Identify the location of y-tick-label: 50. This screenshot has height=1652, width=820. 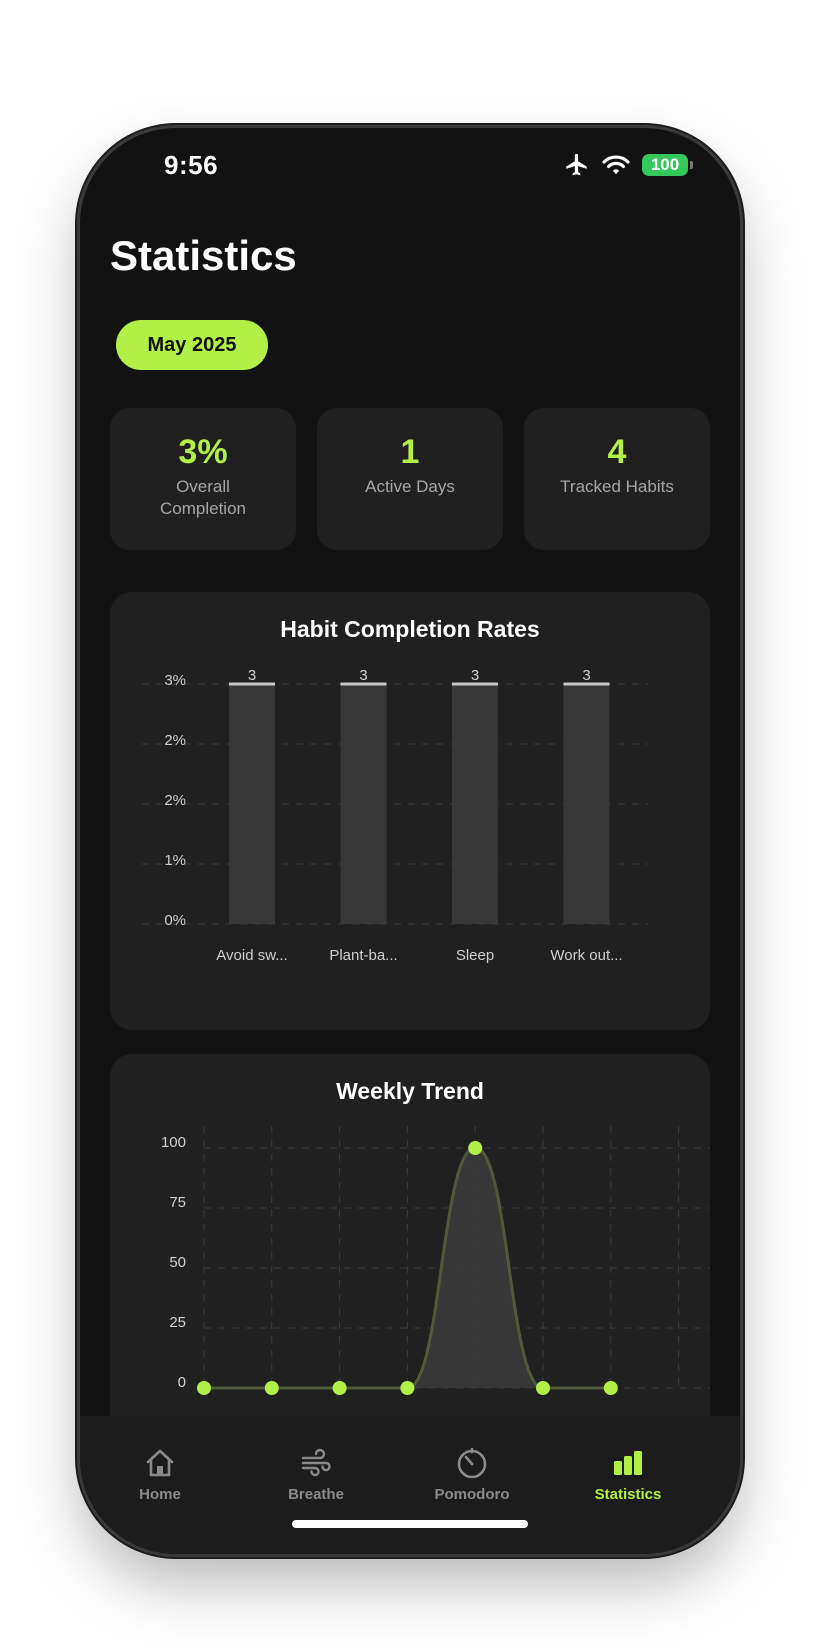
(177, 1262).